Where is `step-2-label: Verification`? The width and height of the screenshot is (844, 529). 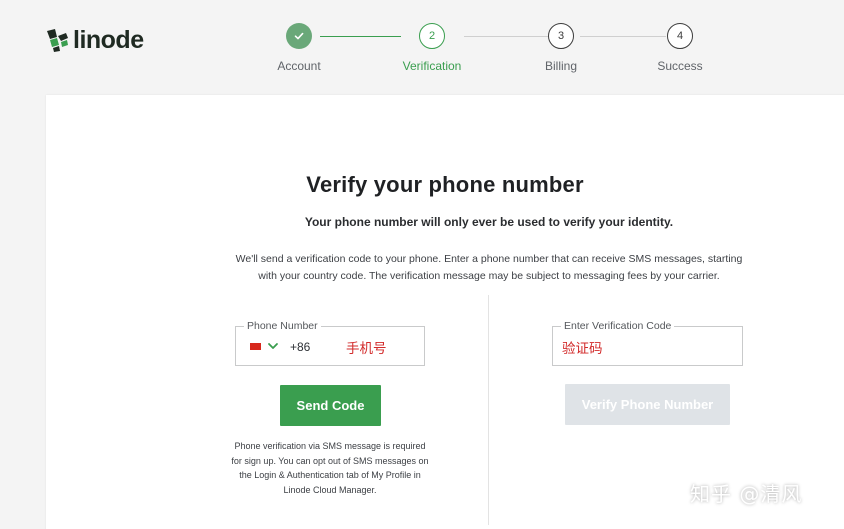 step-2-label: Verification is located at coordinates (432, 66).